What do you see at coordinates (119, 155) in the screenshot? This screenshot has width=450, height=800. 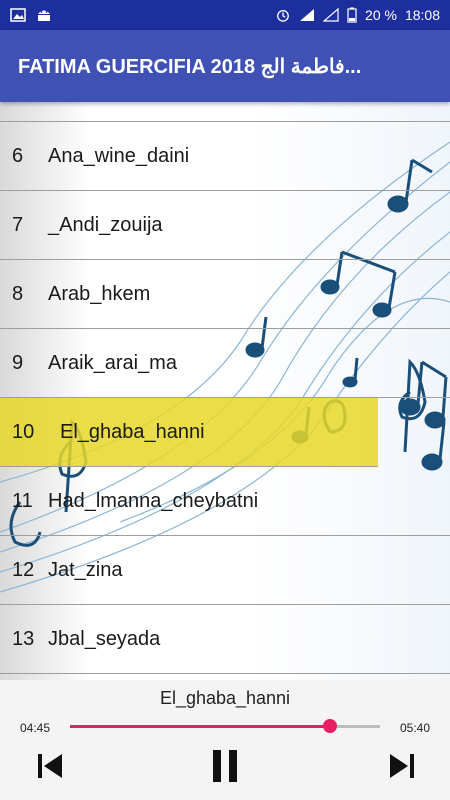 I see `track-title: Ana_wine_daini` at bounding box center [119, 155].